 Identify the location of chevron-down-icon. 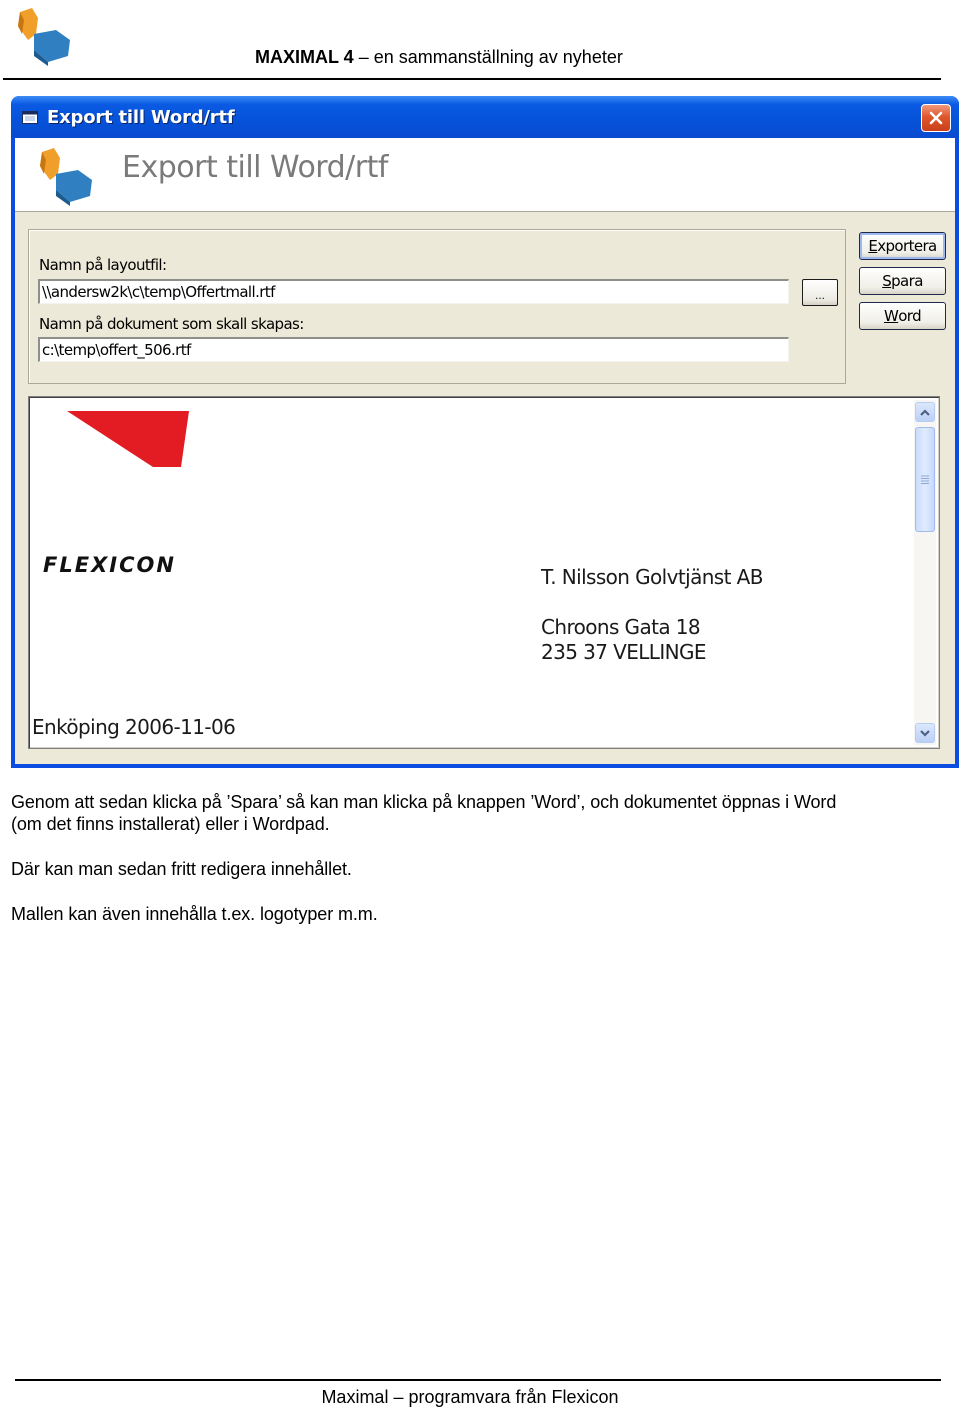
(925, 733).